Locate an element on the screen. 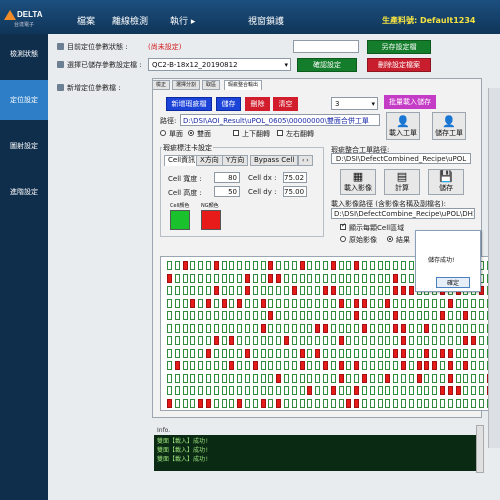 The width and height of the screenshot is (500, 500). radio-result is located at coordinates (390, 239).